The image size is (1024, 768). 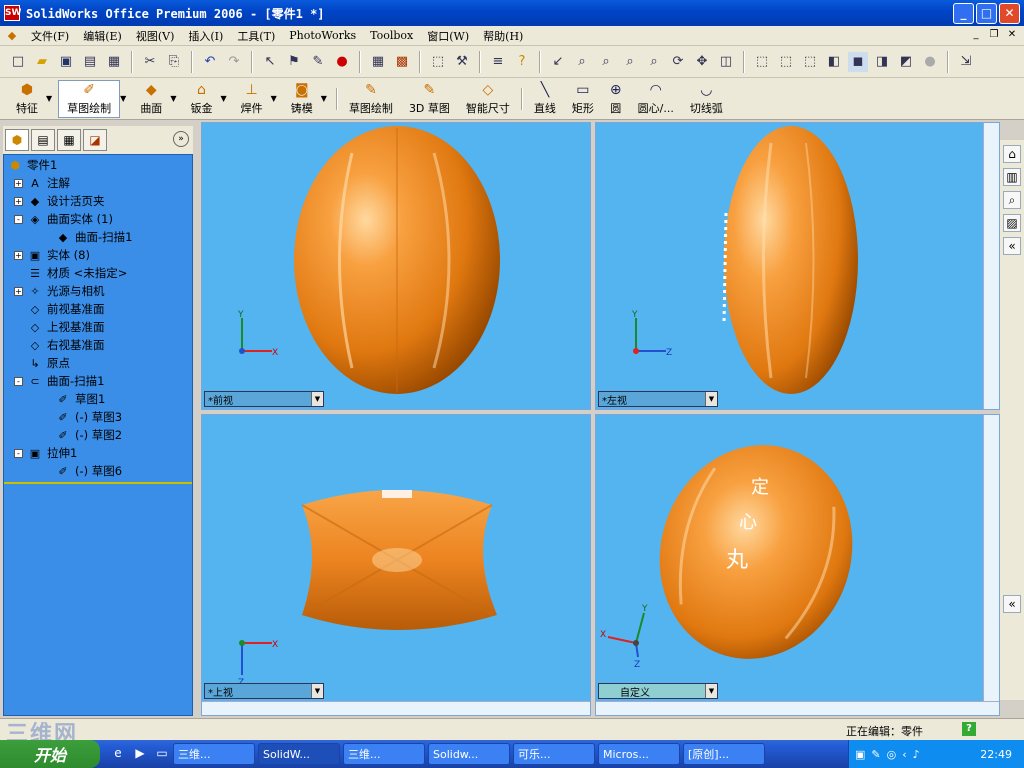 I want to click on grid-icon: ▩, so click(x=402, y=62).